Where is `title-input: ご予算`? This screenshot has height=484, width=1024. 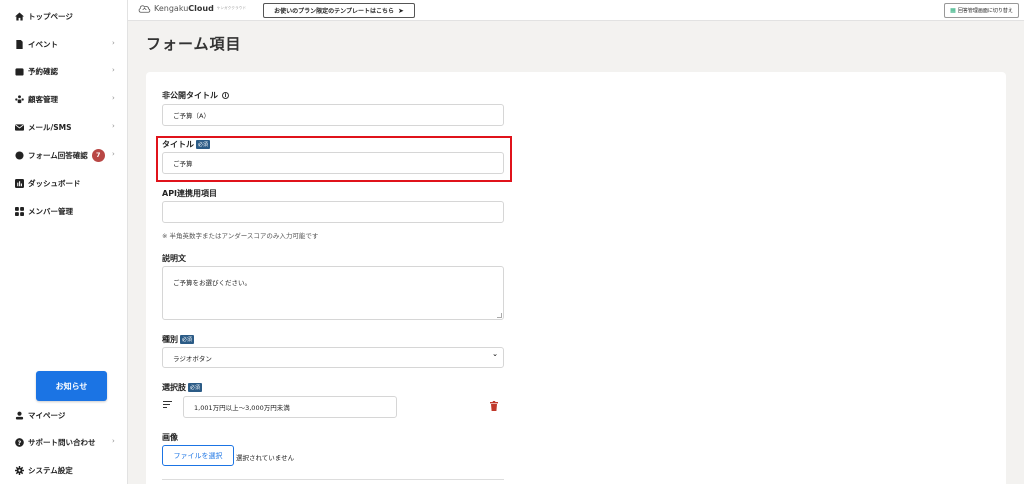
title-input: ご予算 is located at coordinates (333, 163).